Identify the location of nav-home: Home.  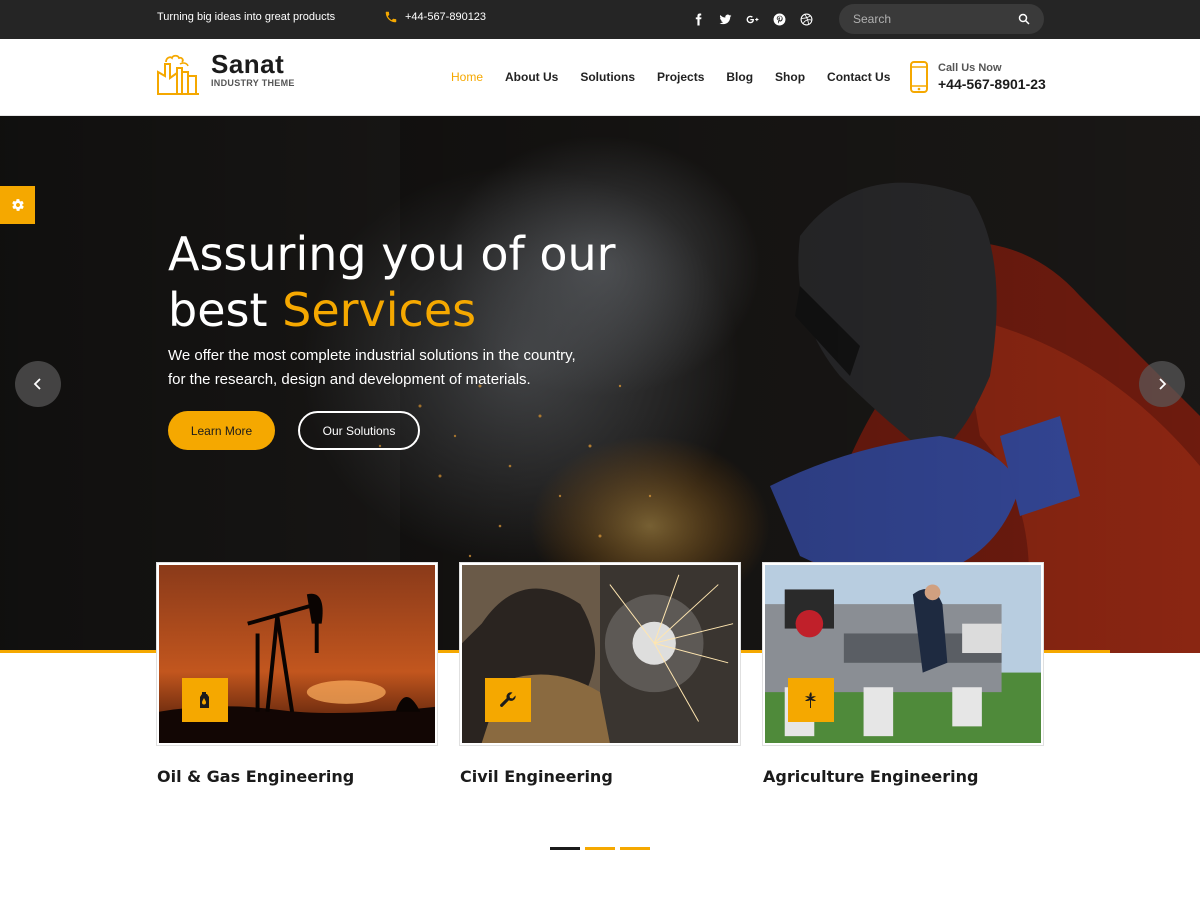
(467, 77).